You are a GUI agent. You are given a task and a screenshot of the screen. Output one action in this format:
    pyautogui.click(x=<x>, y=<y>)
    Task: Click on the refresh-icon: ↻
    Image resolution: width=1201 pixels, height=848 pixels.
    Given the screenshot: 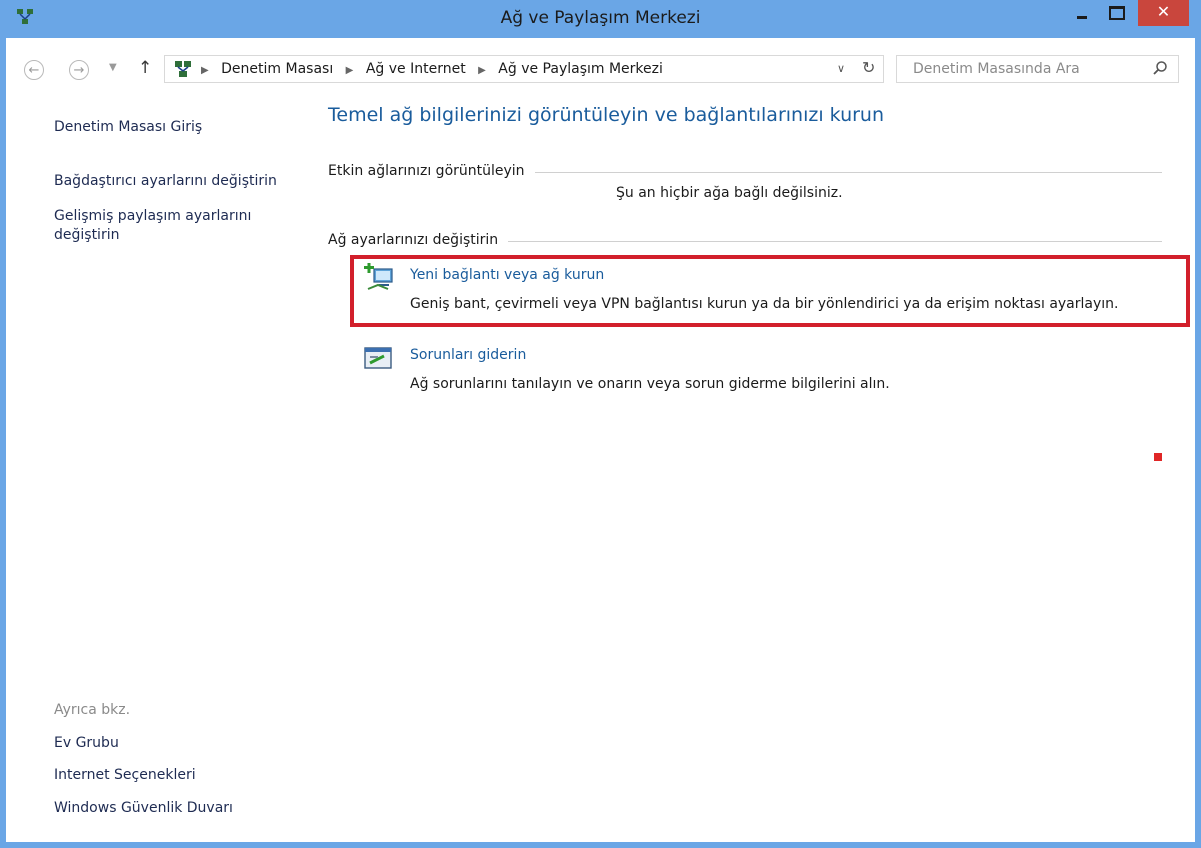 What is the action you would take?
    pyautogui.click(x=868, y=67)
    